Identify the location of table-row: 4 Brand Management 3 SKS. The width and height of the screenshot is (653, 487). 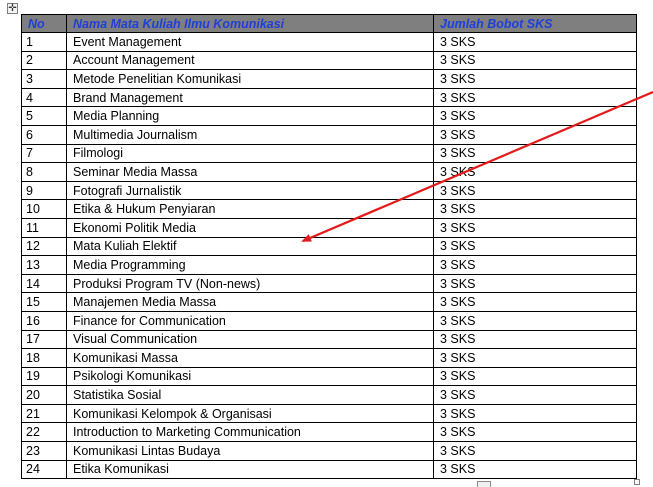
(329, 97).